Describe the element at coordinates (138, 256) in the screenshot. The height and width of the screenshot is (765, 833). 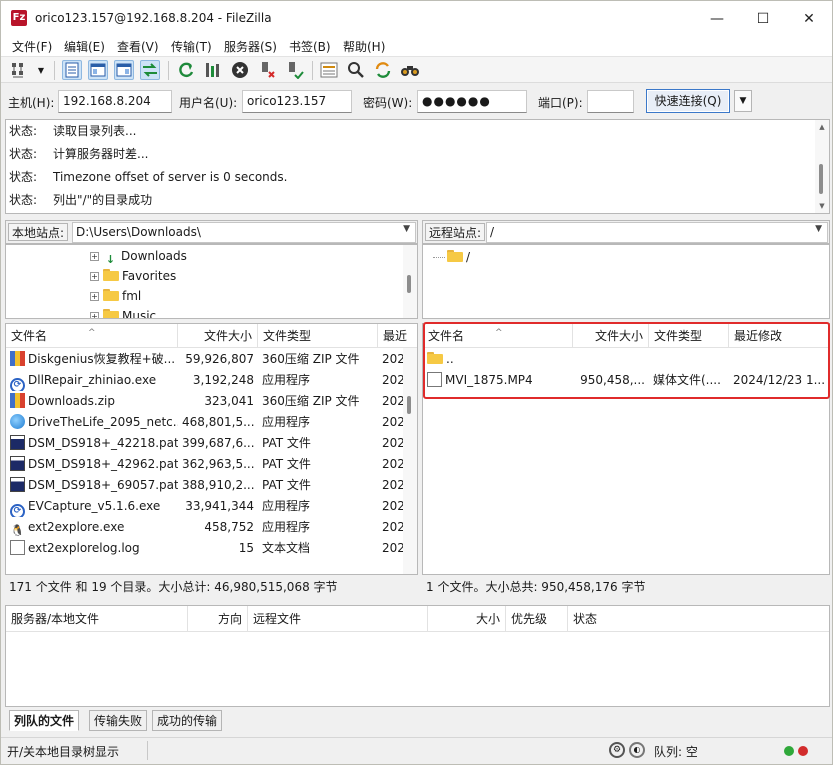
I see `tree-item-downloads: + ↓ Downloads` at that location.